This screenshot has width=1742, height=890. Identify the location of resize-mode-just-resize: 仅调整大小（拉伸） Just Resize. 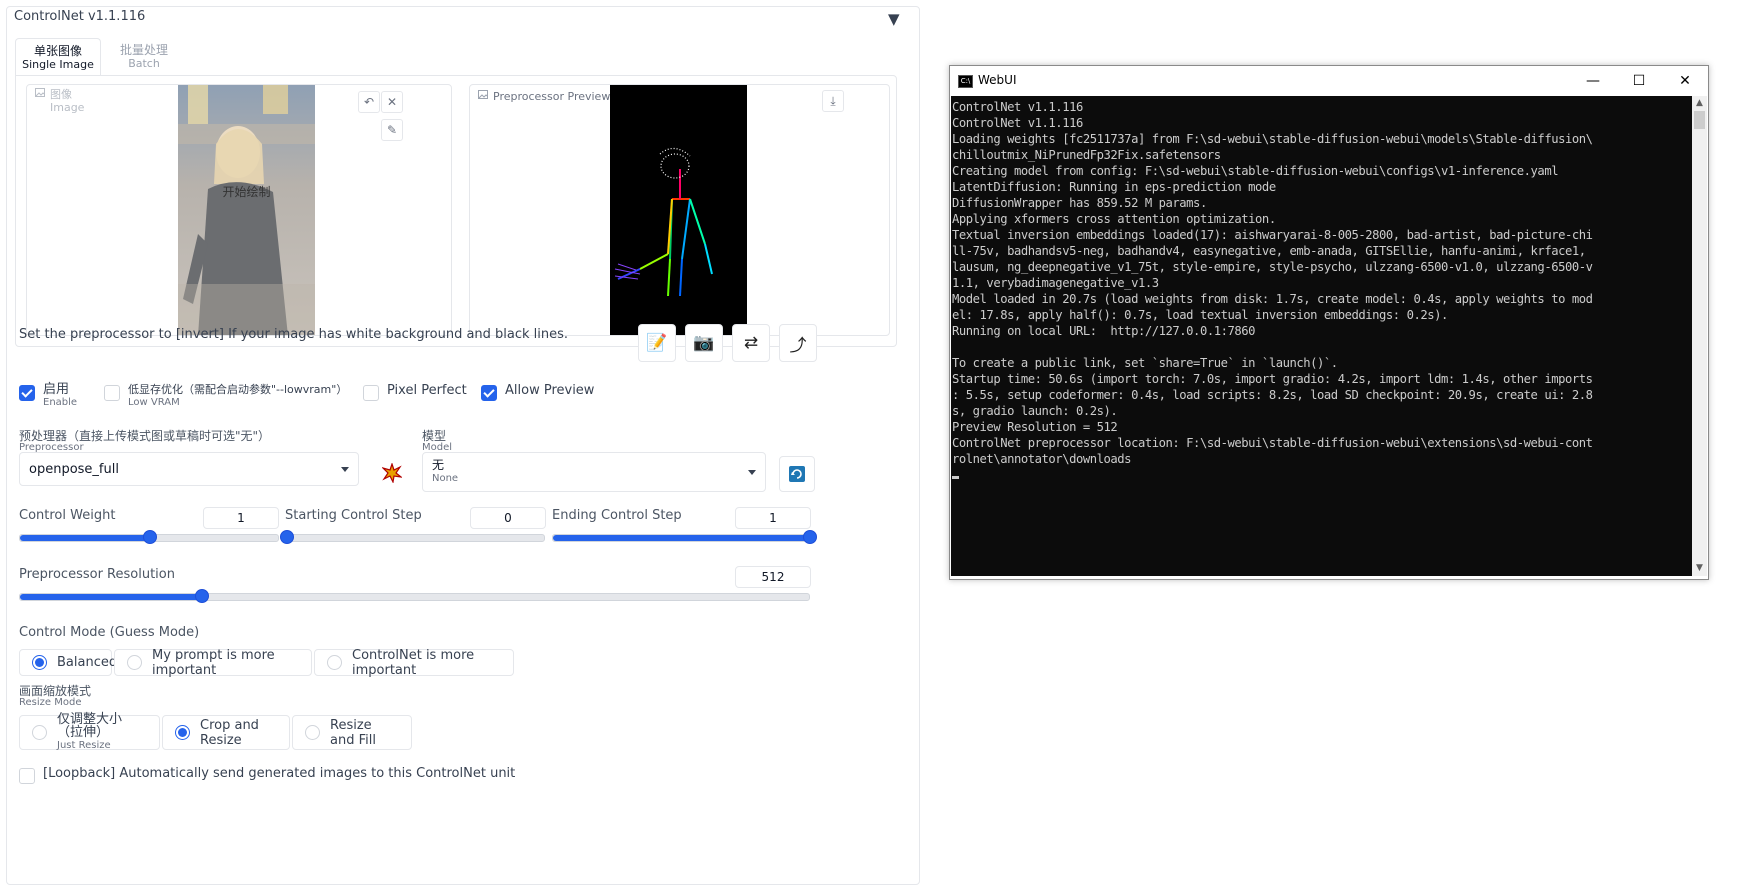
(89, 732).